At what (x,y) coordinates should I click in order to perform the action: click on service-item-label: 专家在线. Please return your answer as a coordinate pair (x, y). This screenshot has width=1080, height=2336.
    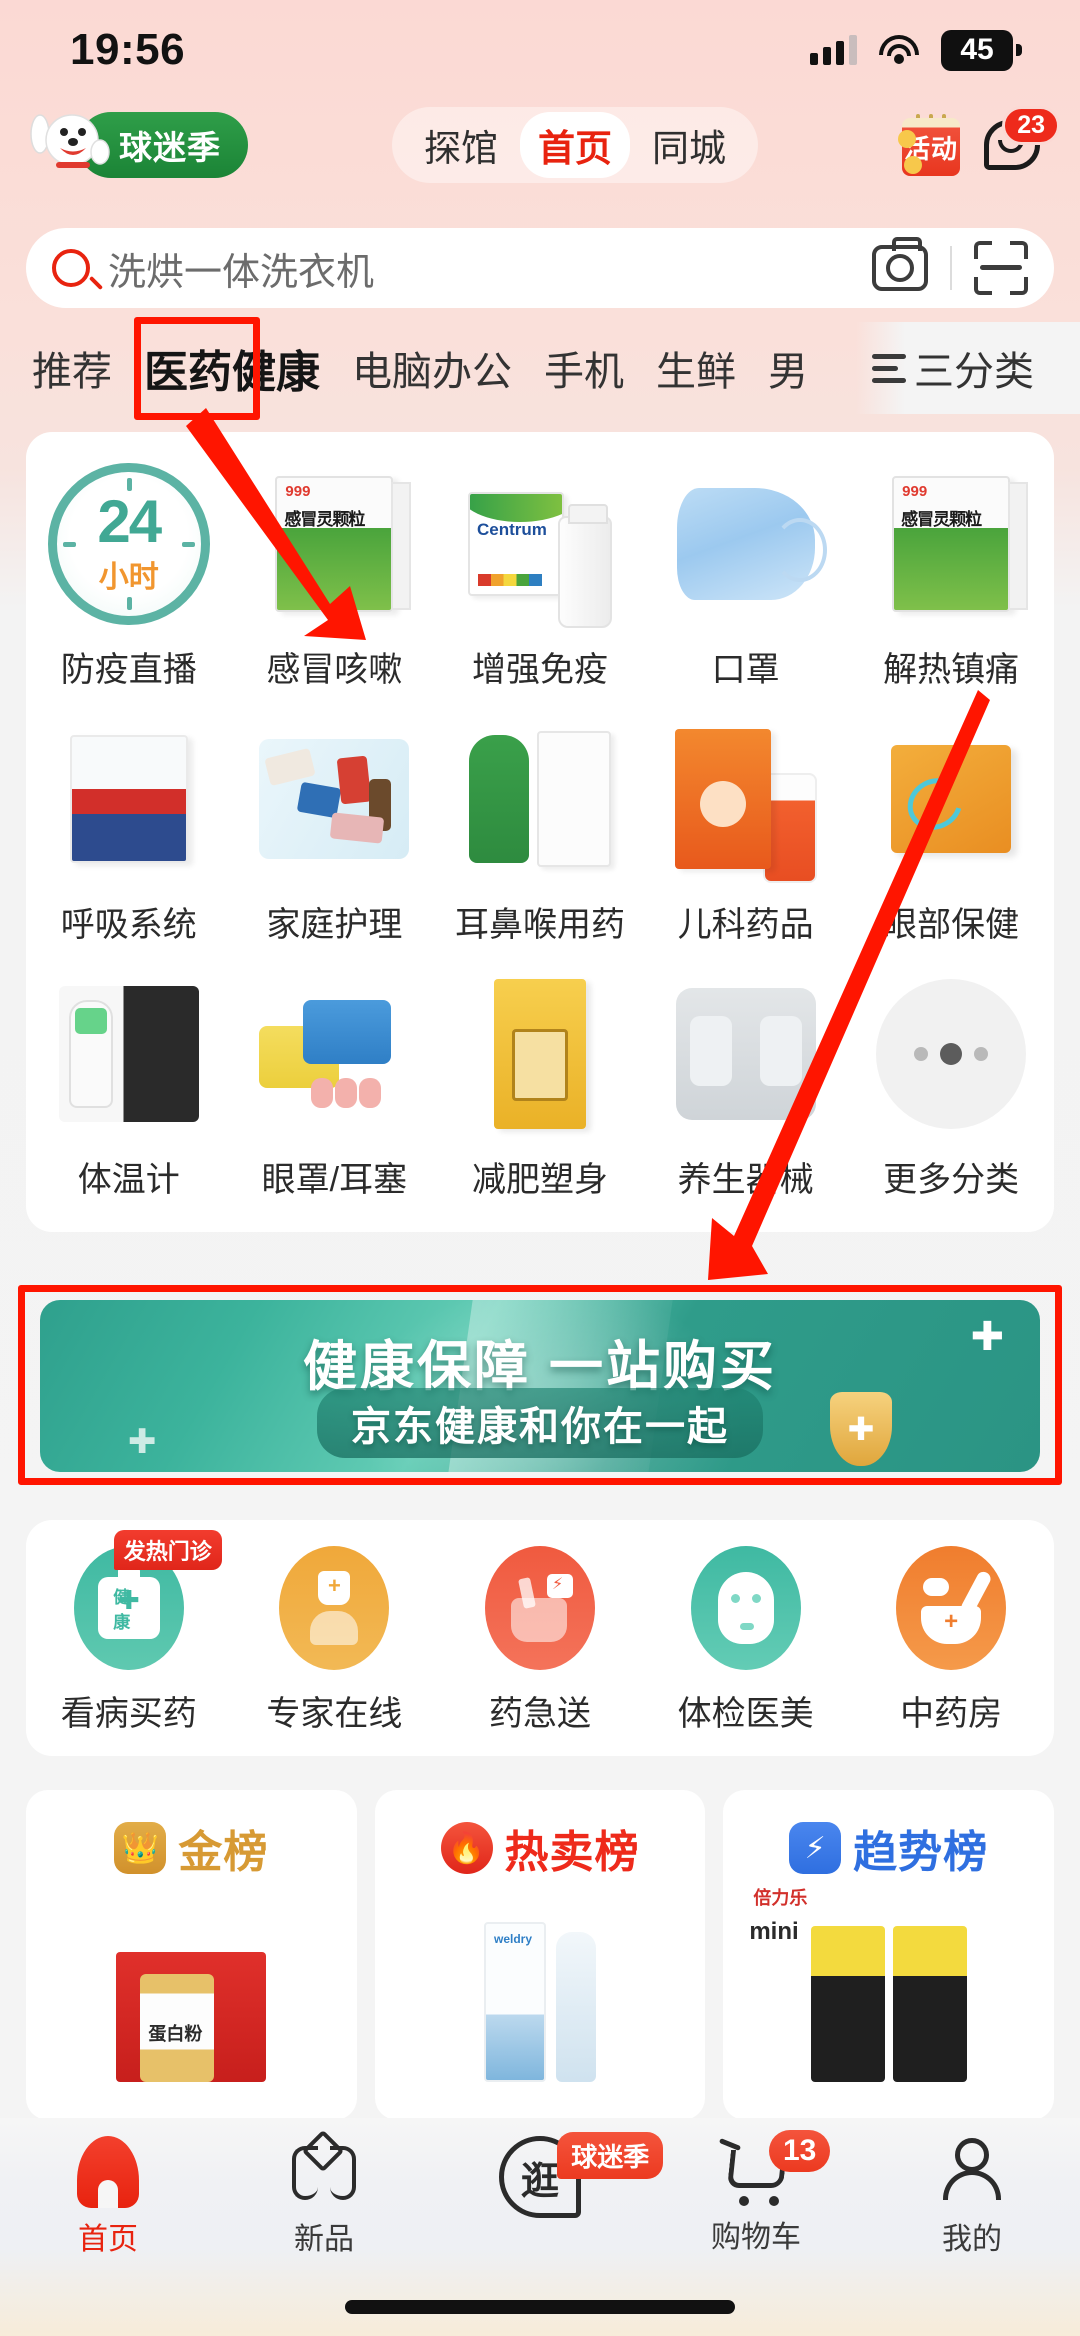
    Looking at the image, I should click on (334, 1714).